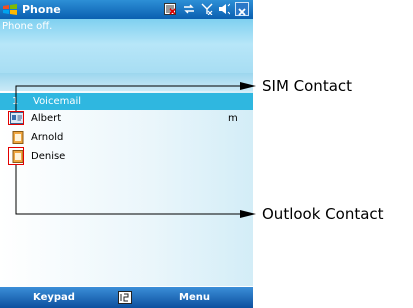  I want to click on title-bar: Phone, so click(126, 9).